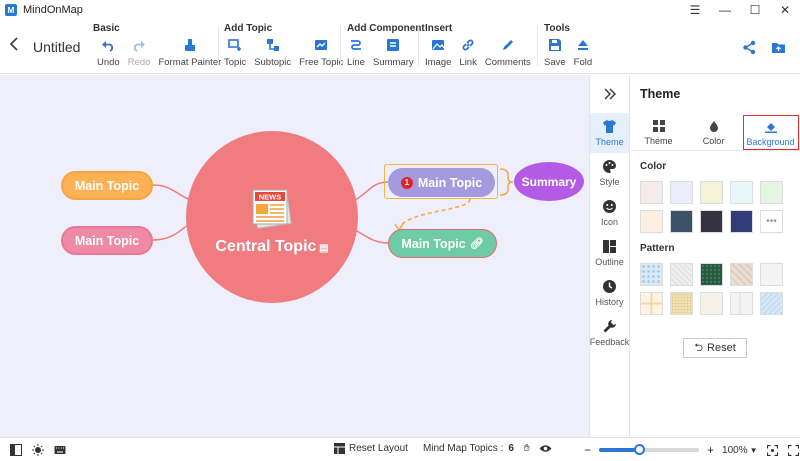 The image size is (800, 461). I want to click on tab-theme: Theme, so click(659, 132).